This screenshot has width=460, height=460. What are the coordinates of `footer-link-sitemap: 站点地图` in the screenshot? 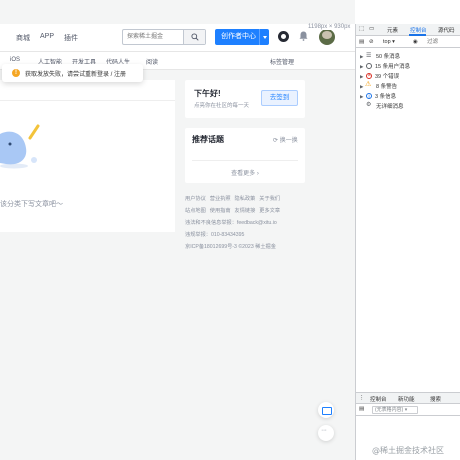 It's located at (195, 211).